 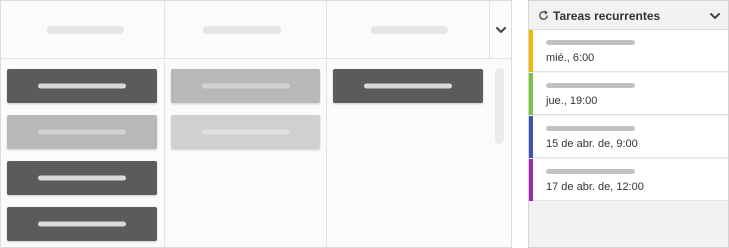 I want to click on panel-header: Tareas recurrentes, so click(x=628, y=15).